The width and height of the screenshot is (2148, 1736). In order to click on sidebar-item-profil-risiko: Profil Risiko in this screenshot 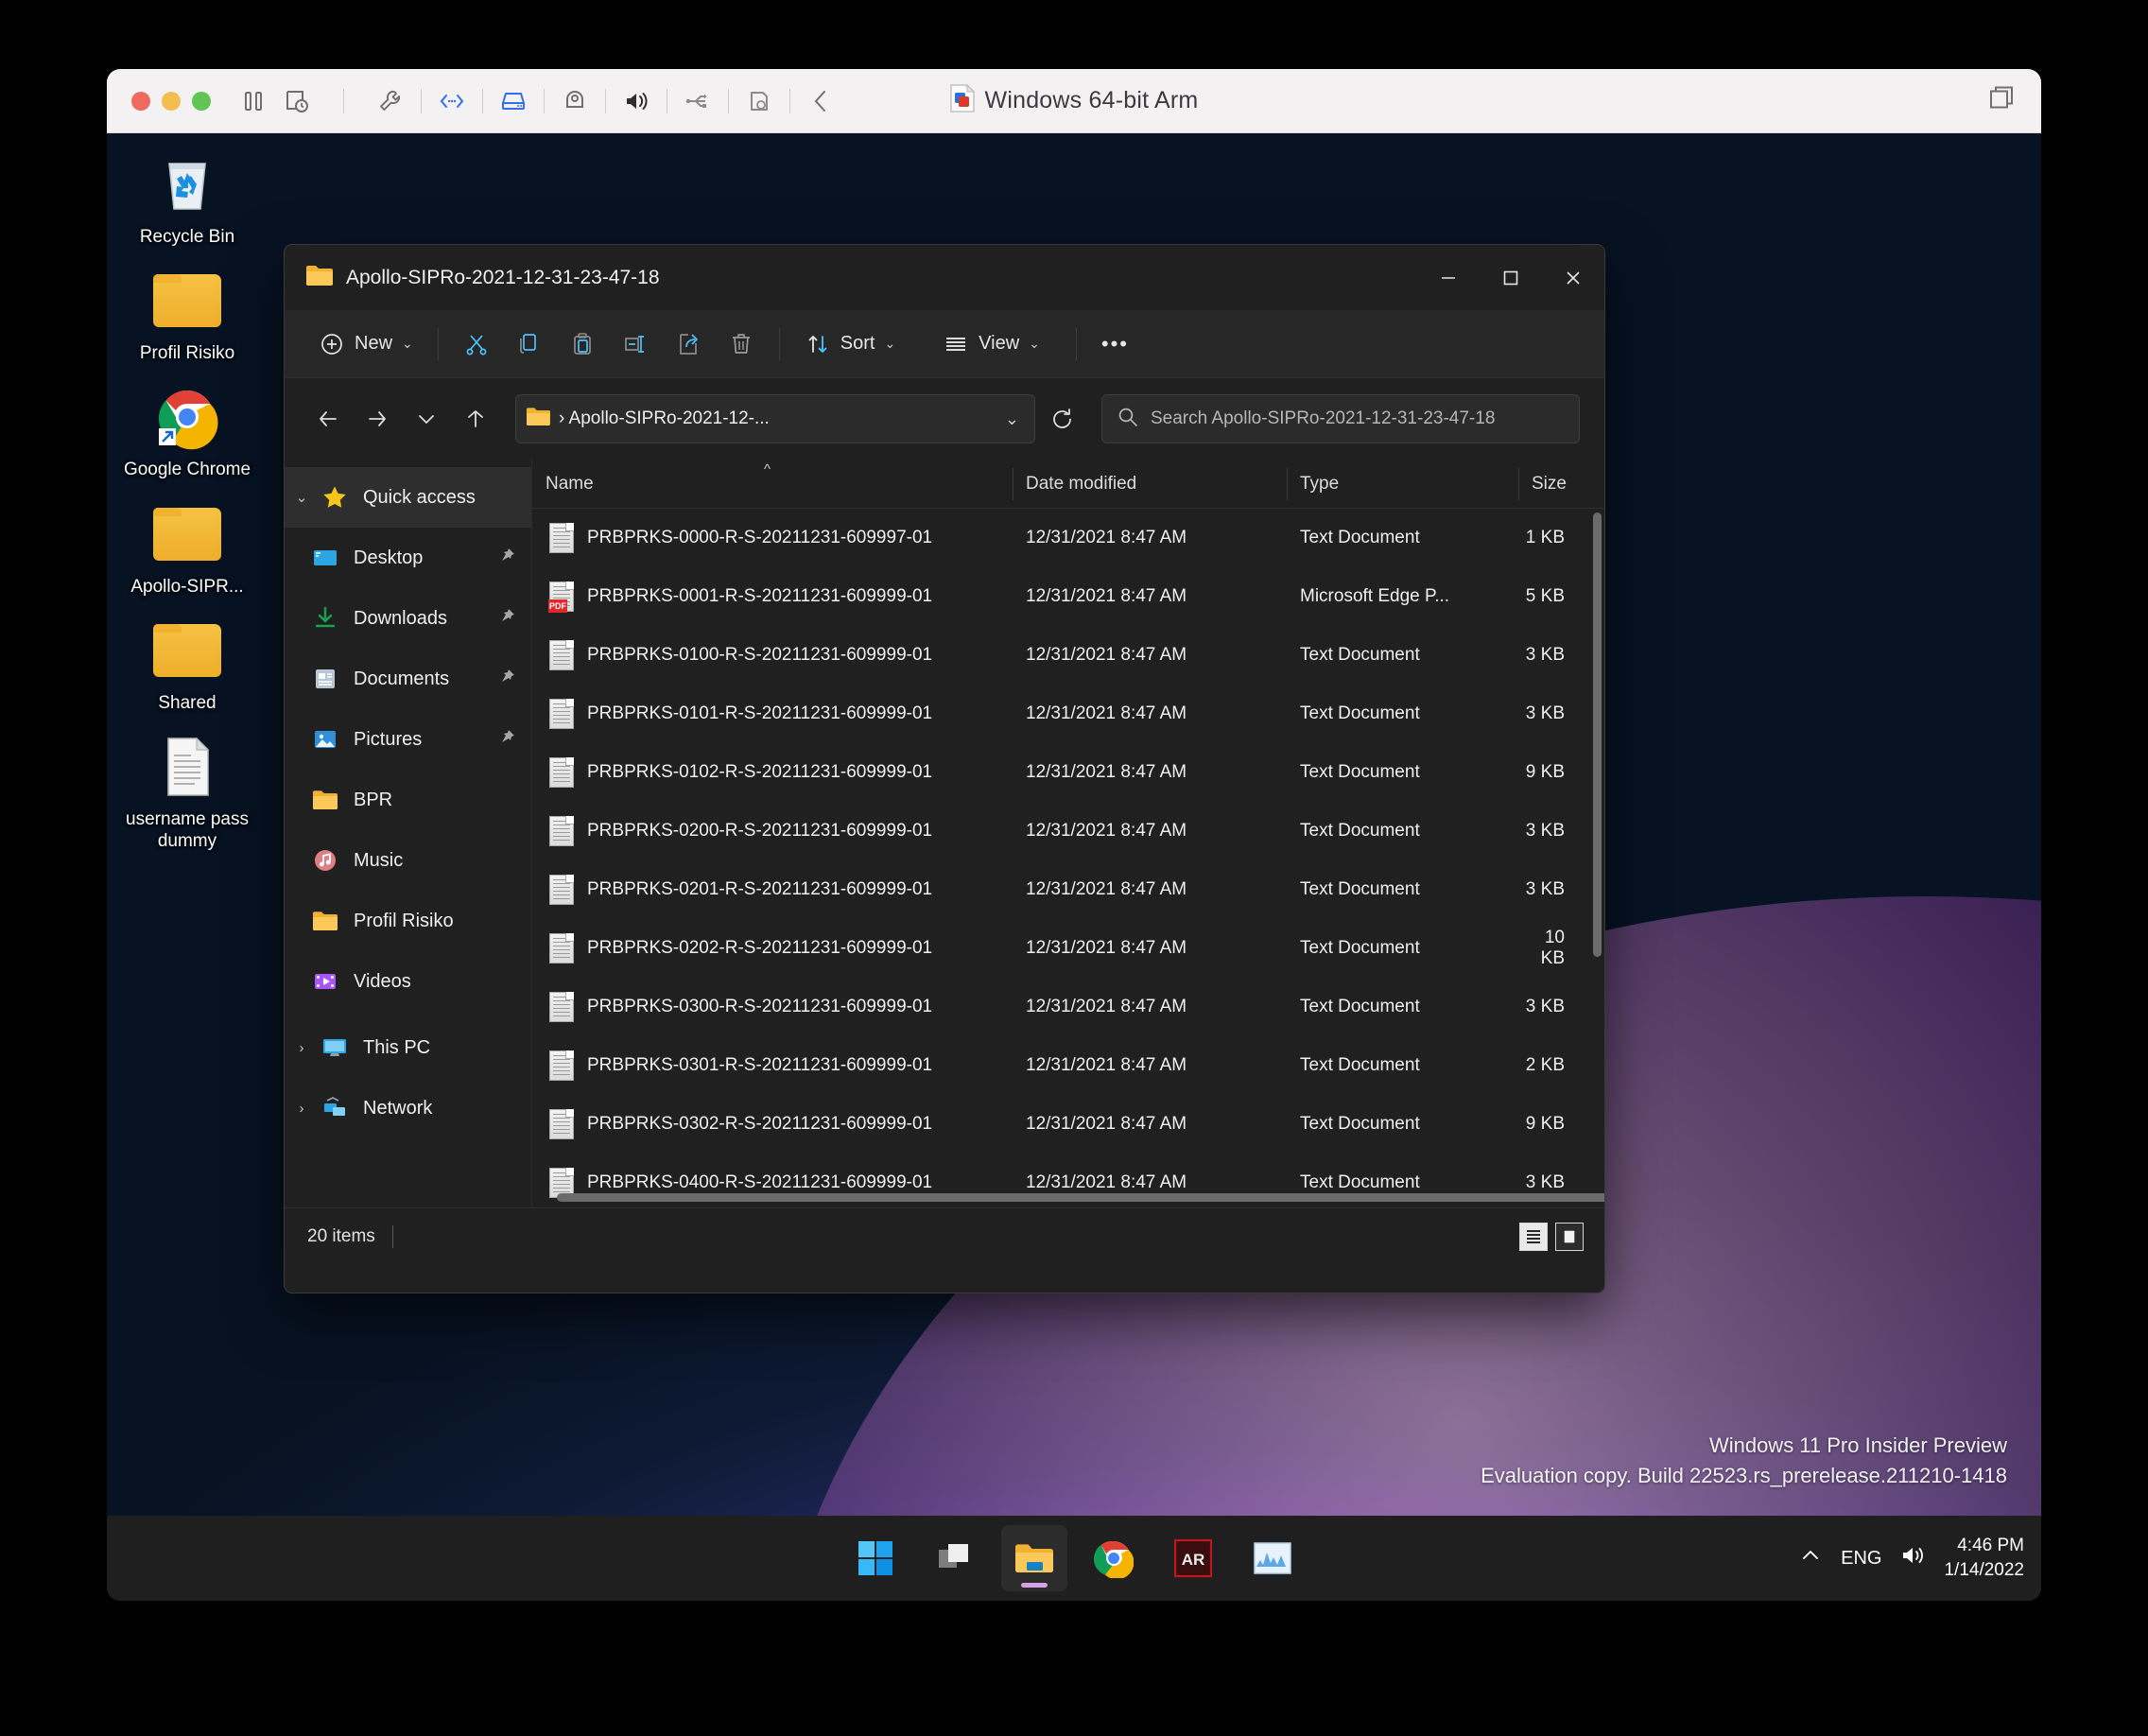, I will do `click(408, 921)`.